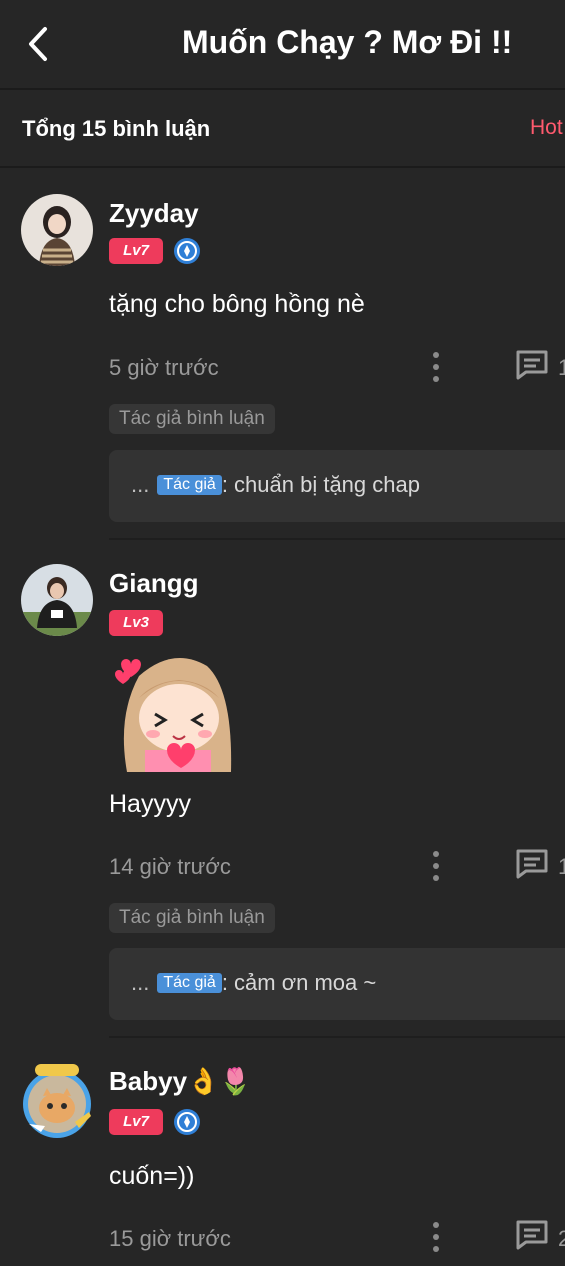 This screenshot has width=565, height=1266. What do you see at coordinates (150, 804) in the screenshot?
I see `comment-text: Hayyyy` at bounding box center [150, 804].